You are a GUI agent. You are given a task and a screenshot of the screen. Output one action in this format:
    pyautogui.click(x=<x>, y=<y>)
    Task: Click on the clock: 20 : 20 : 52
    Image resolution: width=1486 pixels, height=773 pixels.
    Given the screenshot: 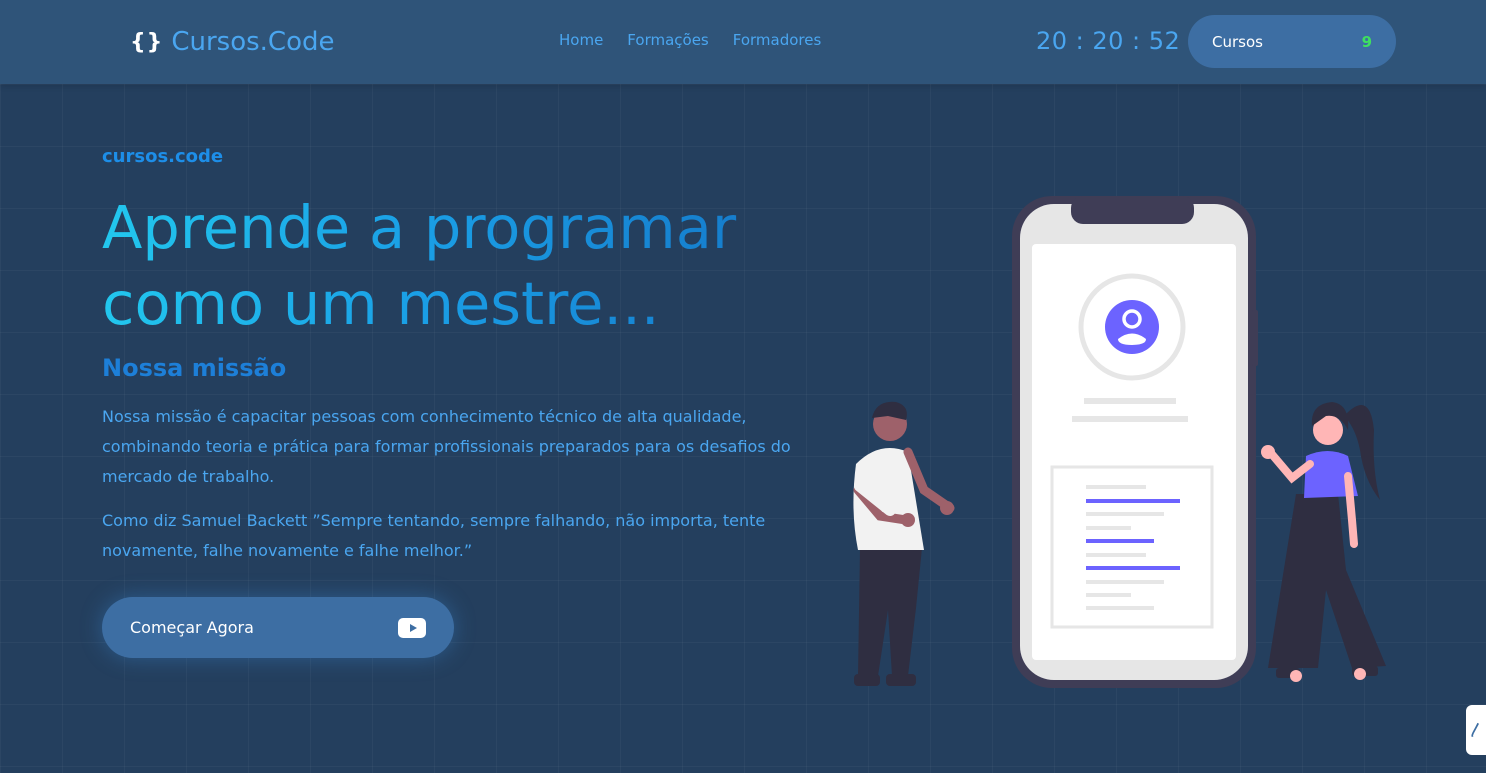 What is the action you would take?
    pyautogui.click(x=1108, y=41)
    